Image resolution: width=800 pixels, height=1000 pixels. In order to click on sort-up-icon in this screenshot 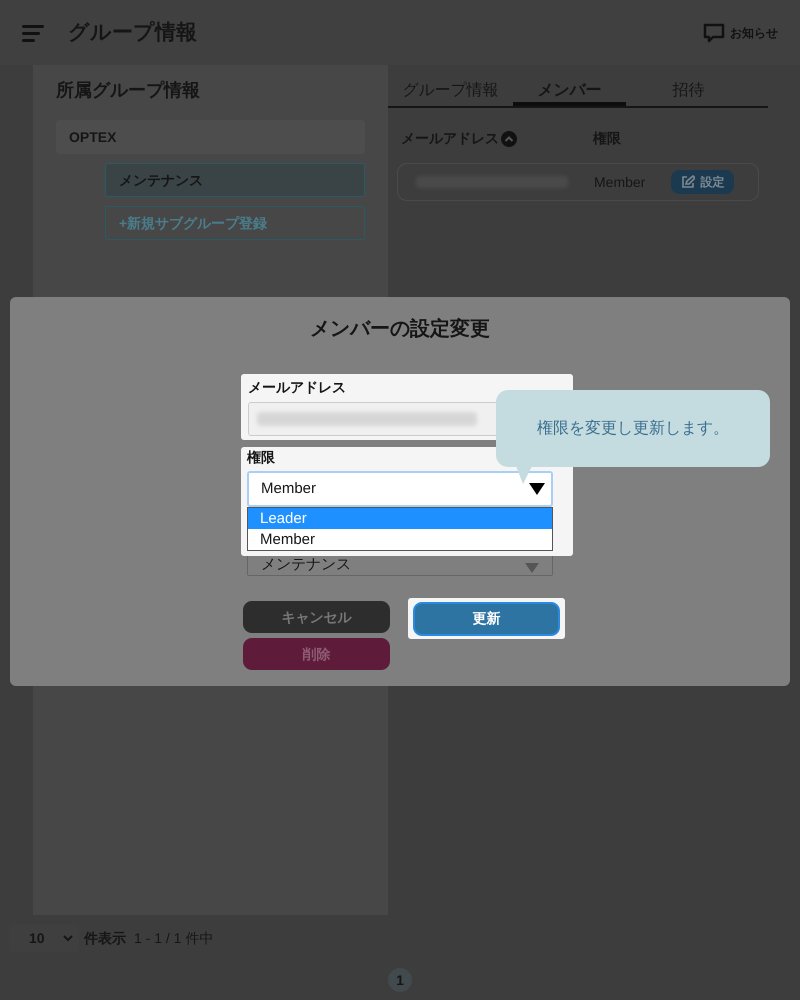, I will do `click(509, 138)`.